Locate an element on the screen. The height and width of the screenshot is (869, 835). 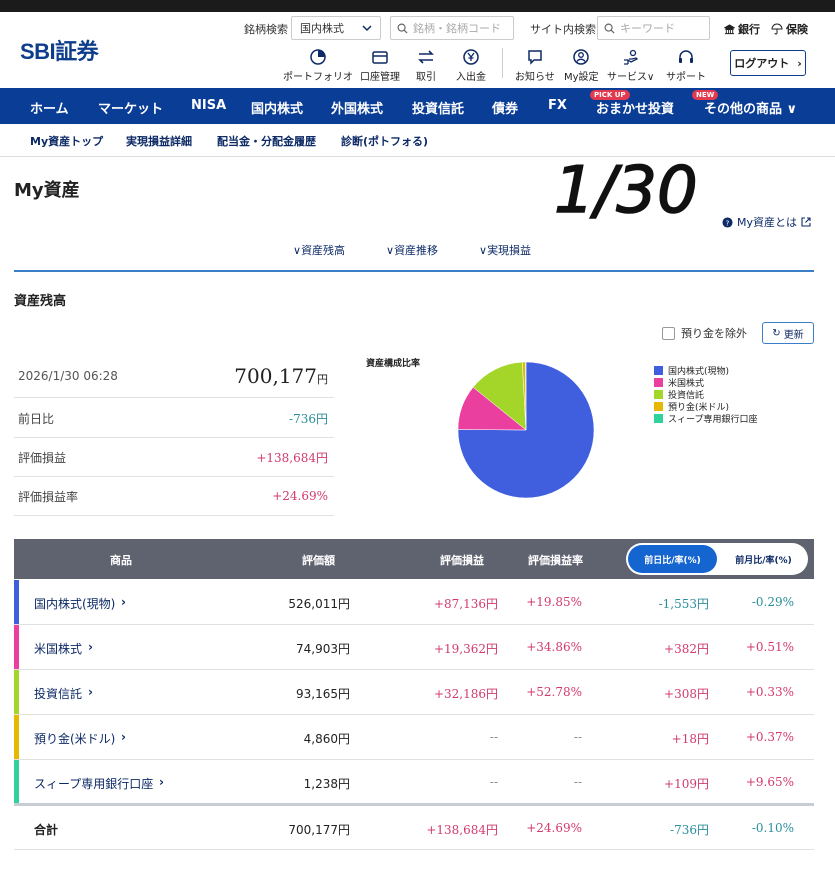
logout-button: ログアウト › is located at coordinates (768, 63).